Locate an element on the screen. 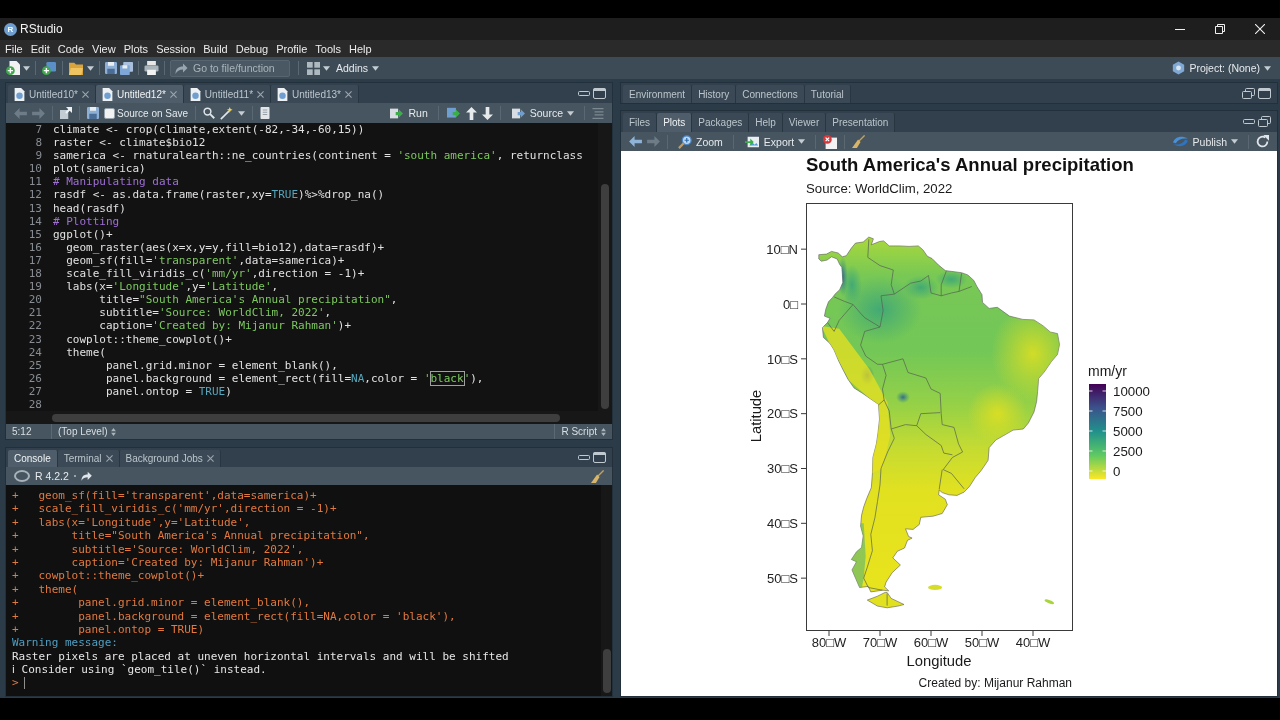  project-button: Project: (None) is located at coordinates (1221, 68).